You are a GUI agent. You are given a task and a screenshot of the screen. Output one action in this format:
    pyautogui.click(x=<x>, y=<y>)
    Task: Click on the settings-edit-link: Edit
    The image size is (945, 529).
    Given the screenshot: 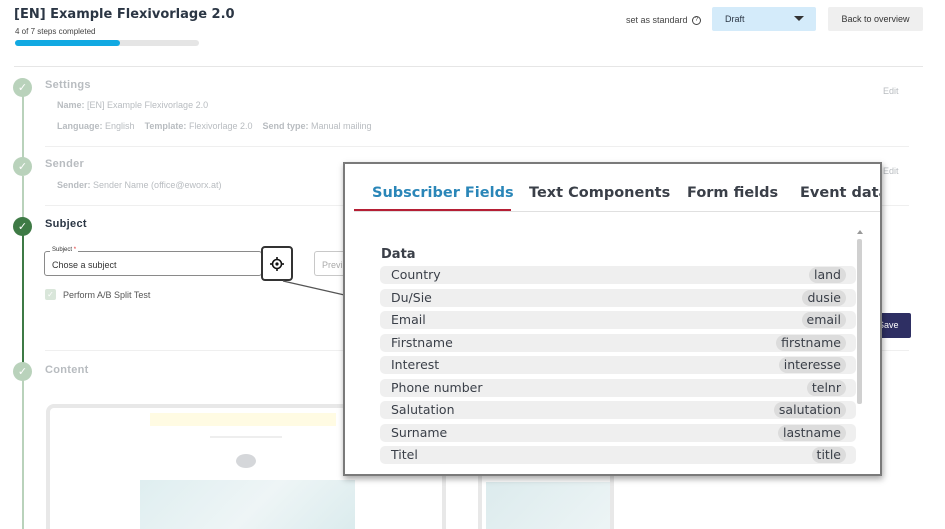 What is the action you would take?
    pyautogui.click(x=891, y=91)
    